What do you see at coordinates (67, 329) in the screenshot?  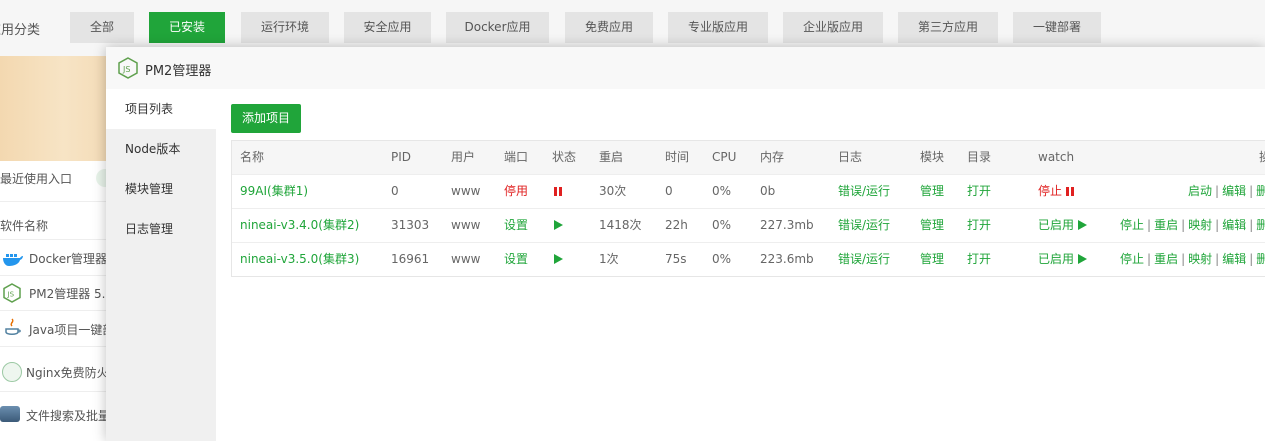 I see `software-item-java: Java项目一键部` at bounding box center [67, 329].